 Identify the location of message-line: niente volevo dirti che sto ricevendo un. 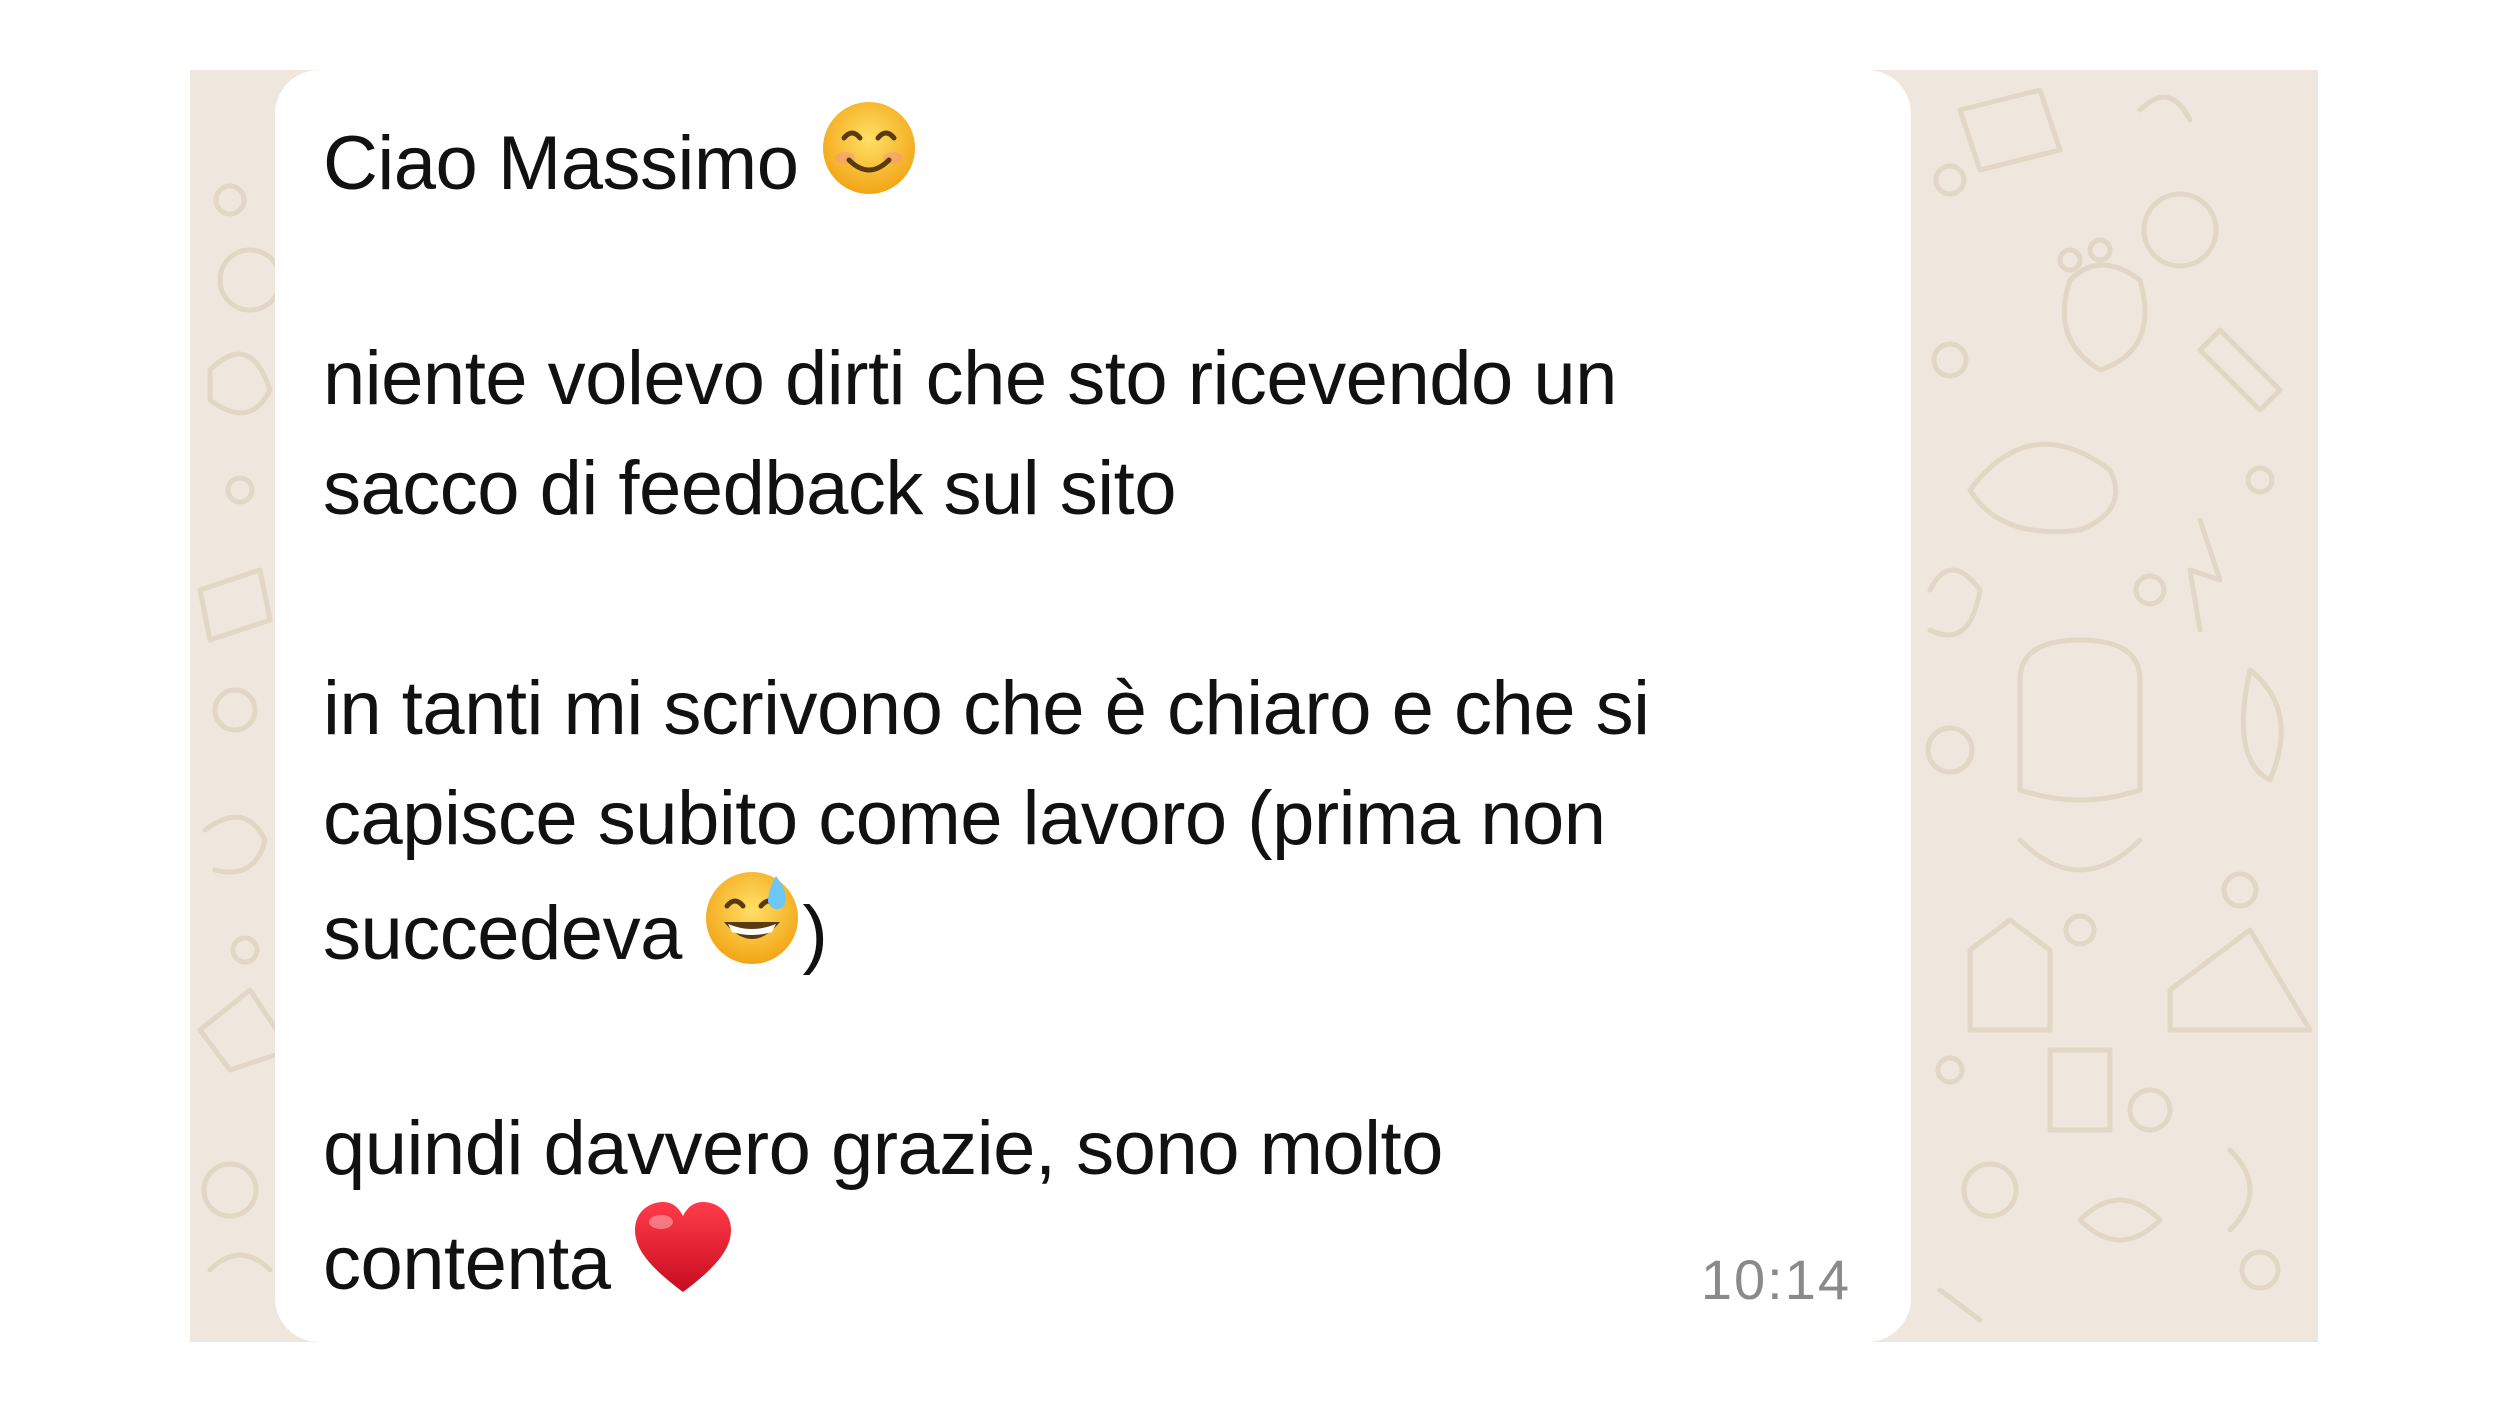
(970, 378).